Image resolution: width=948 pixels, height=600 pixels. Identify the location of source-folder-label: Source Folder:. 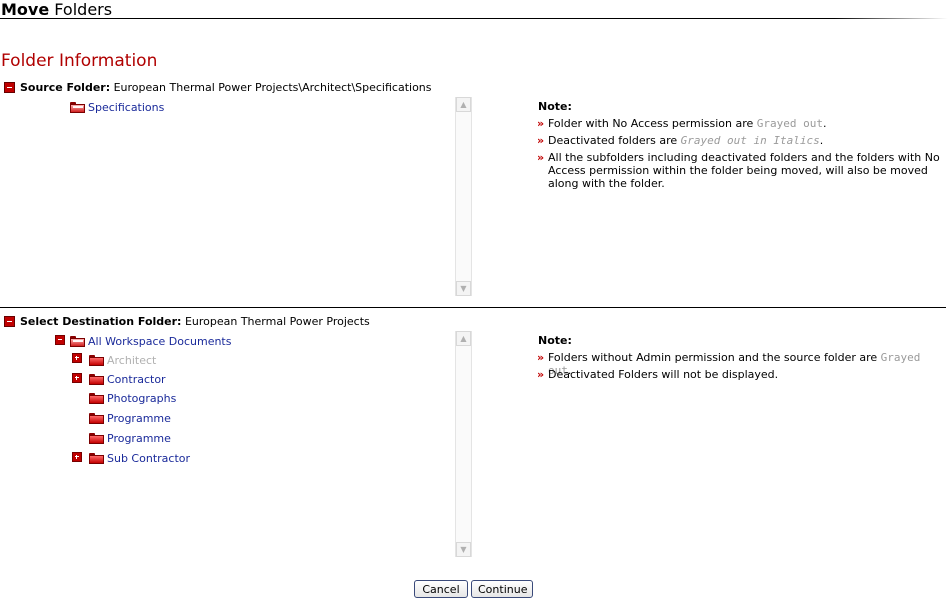
(65, 87).